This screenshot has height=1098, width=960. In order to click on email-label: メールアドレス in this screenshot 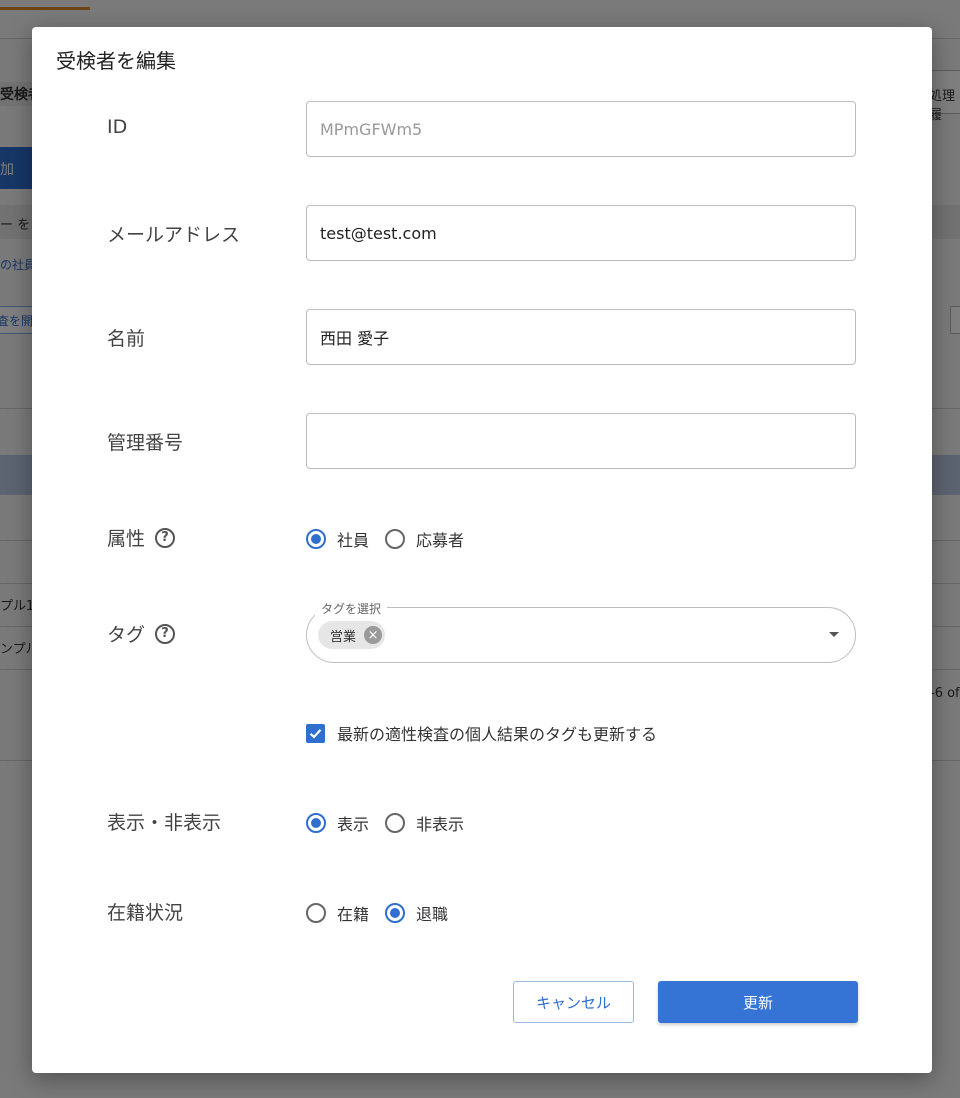, I will do `click(173, 233)`.